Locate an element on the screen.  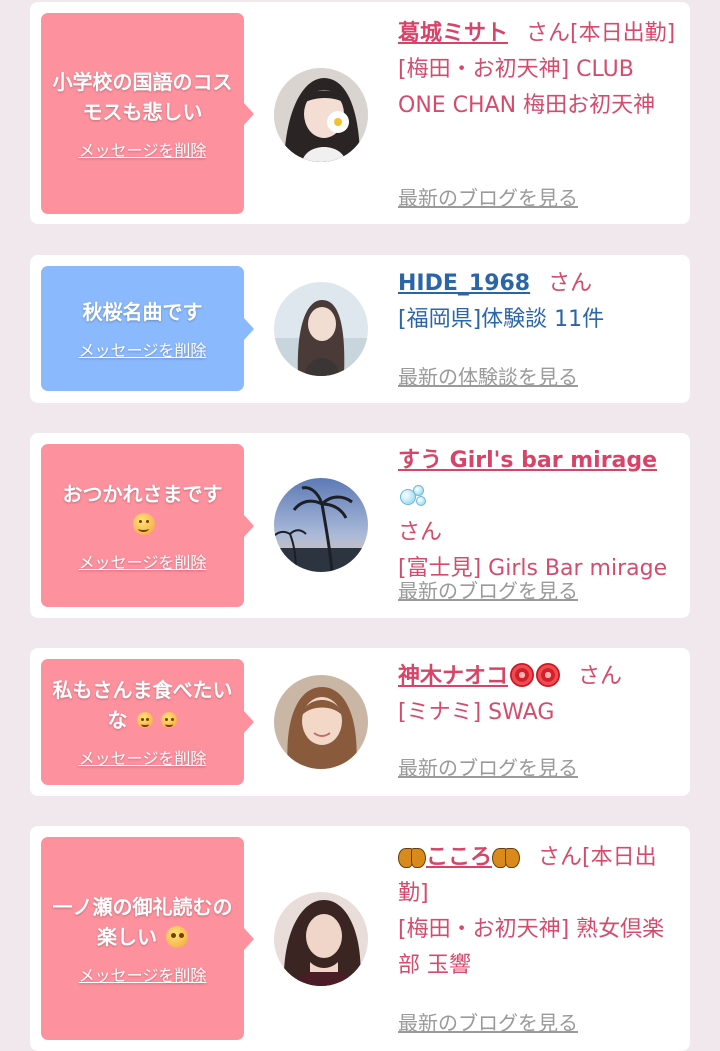
profile-name-link: HIDE_1968 is located at coordinates (464, 283).